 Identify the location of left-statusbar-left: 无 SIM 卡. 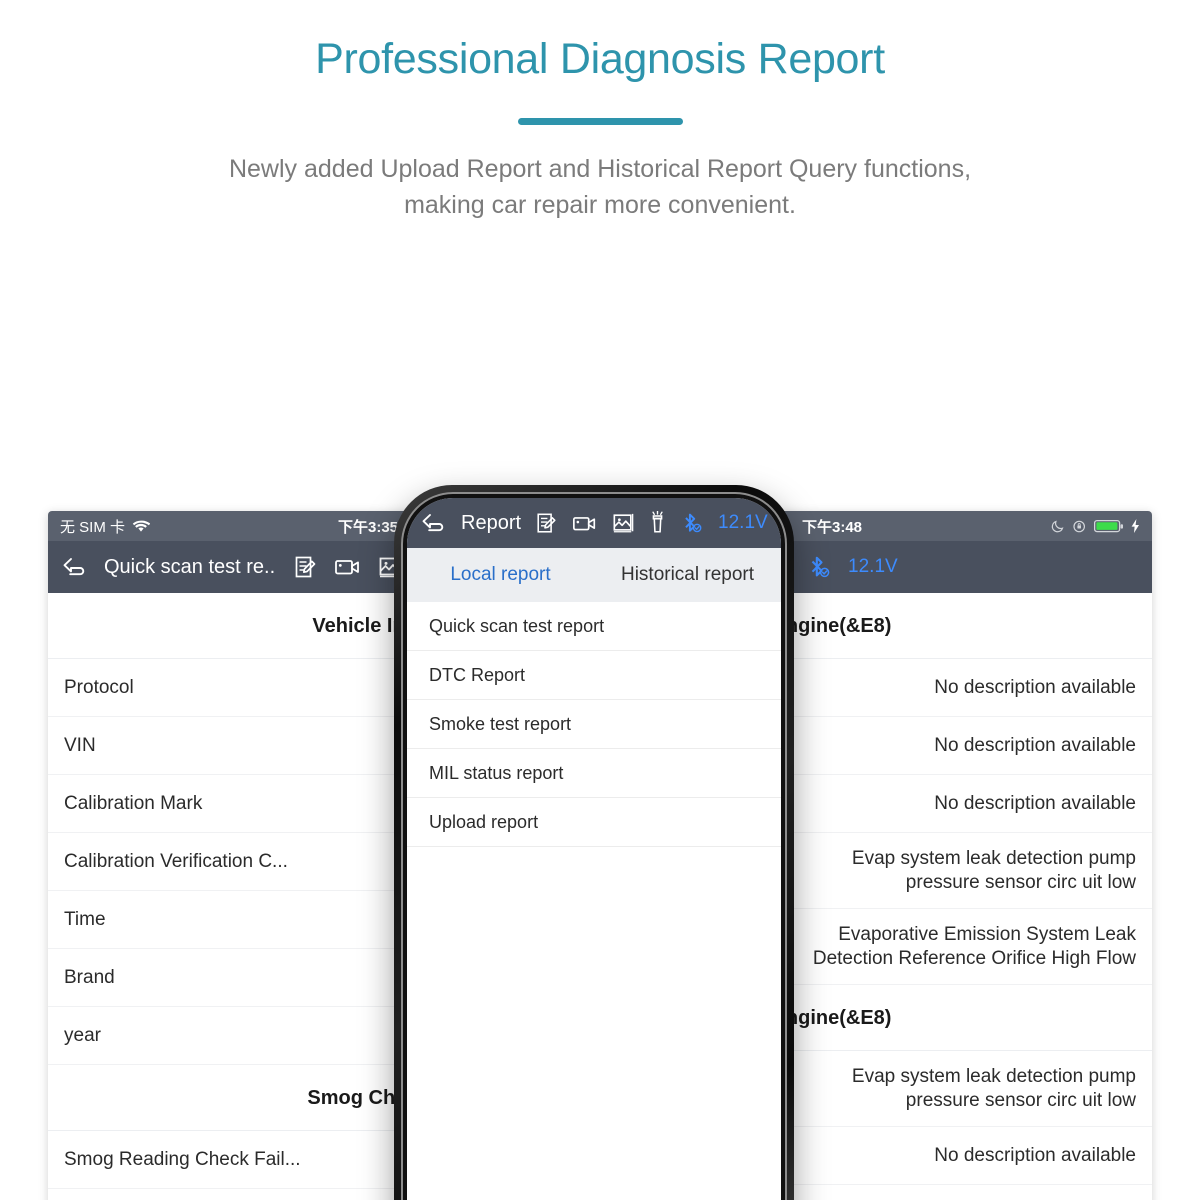
(105, 526).